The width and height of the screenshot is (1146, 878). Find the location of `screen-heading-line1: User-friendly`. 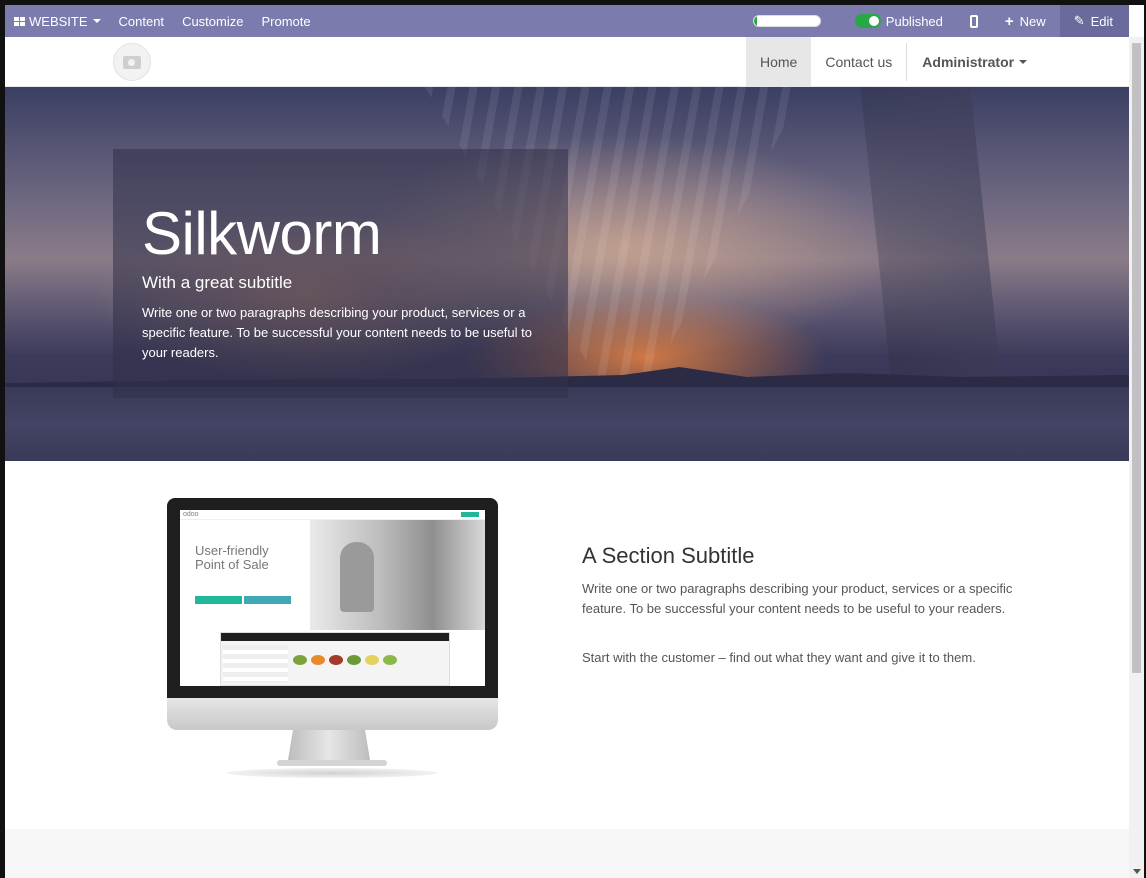

screen-heading-line1: User-friendly is located at coordinates (232, 550).